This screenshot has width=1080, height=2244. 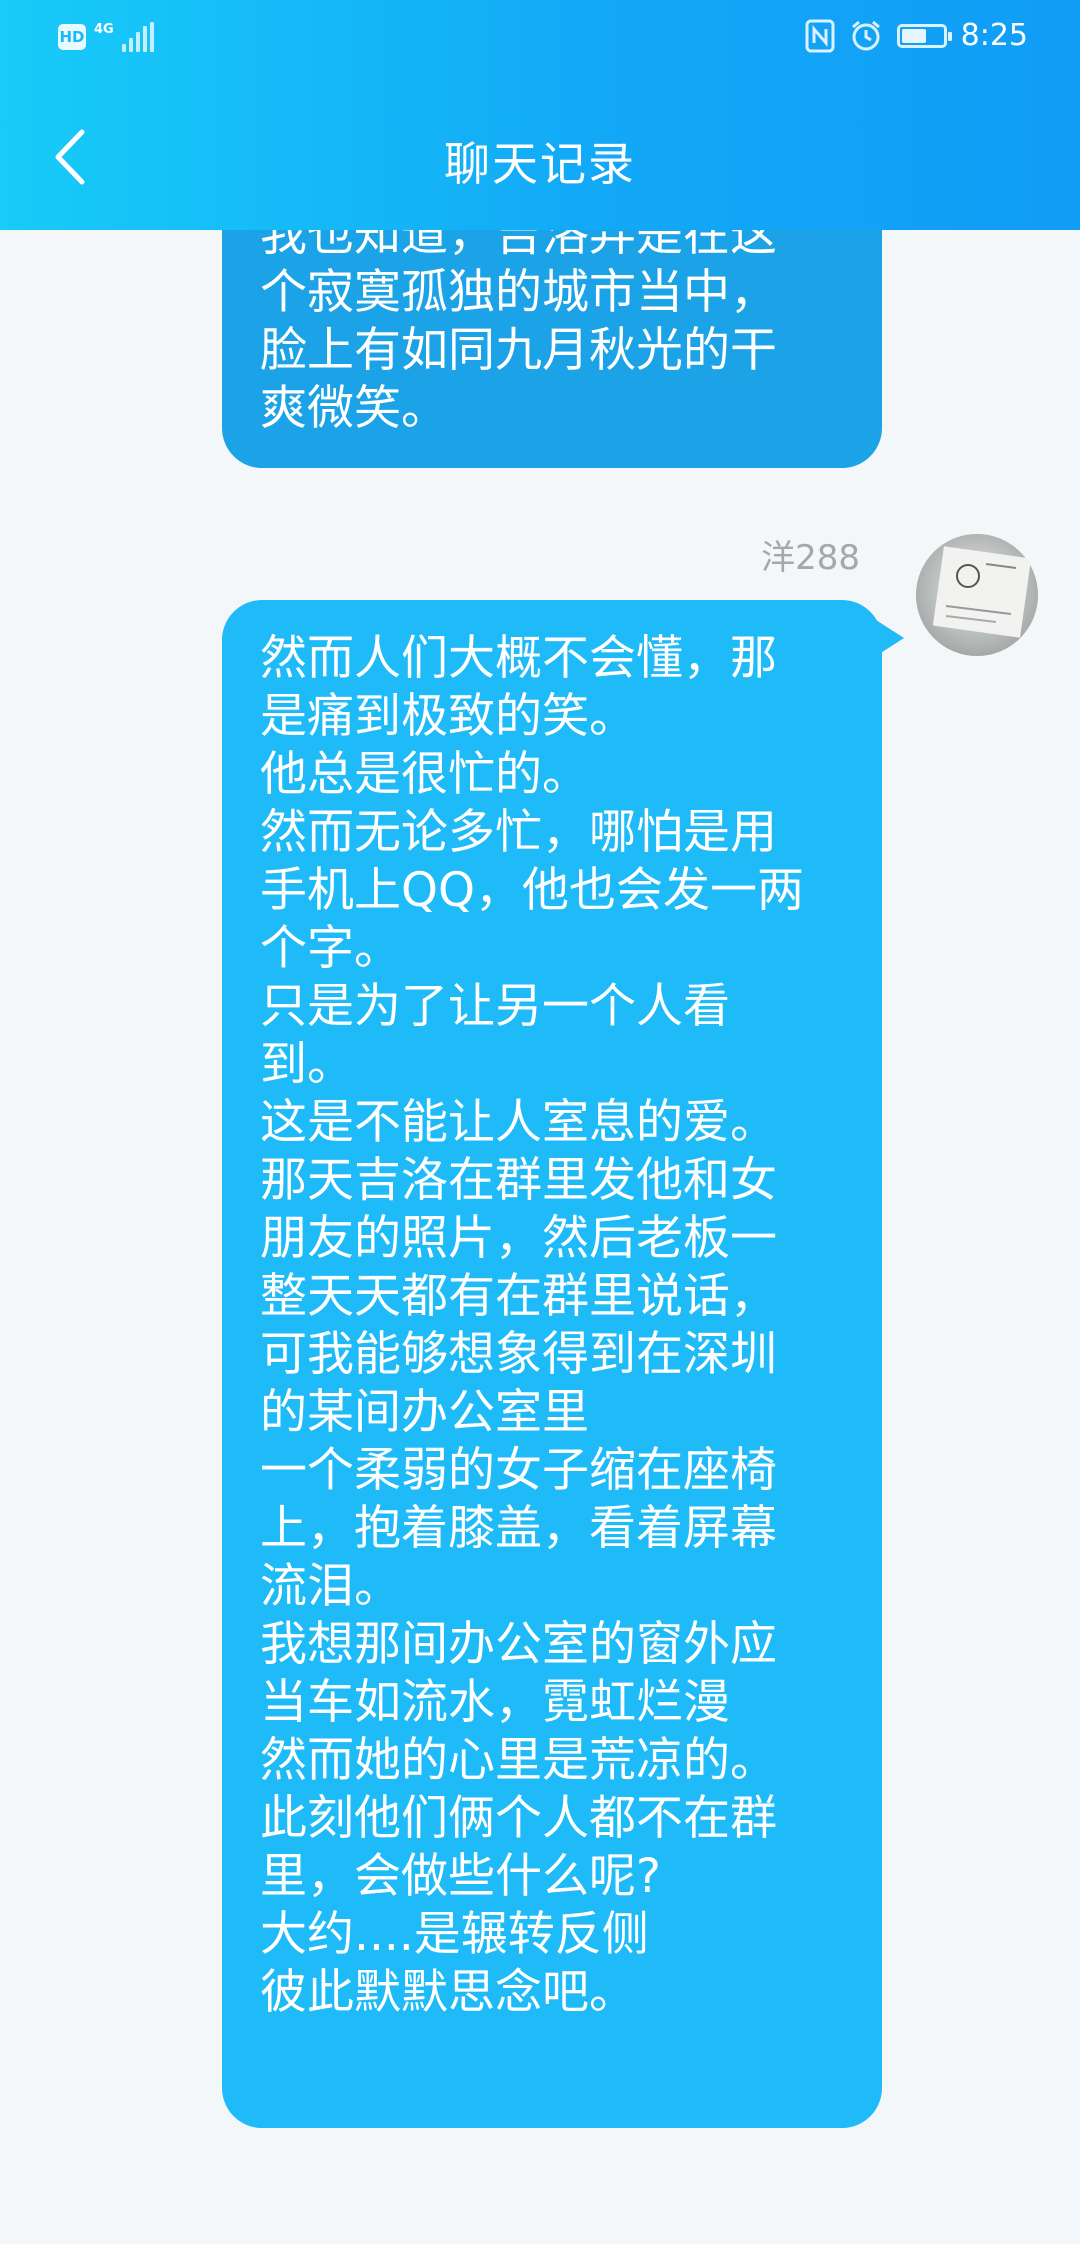 What do you see at coordinates (552, 329) in the screenshot?
I see `message-bubble-previous: 我也知道，吉洛弄是在这 个寂寞孤独的城市当中， 脸上有如同九月秋光的干 爽微笑。` at bounding box center [552, 329].